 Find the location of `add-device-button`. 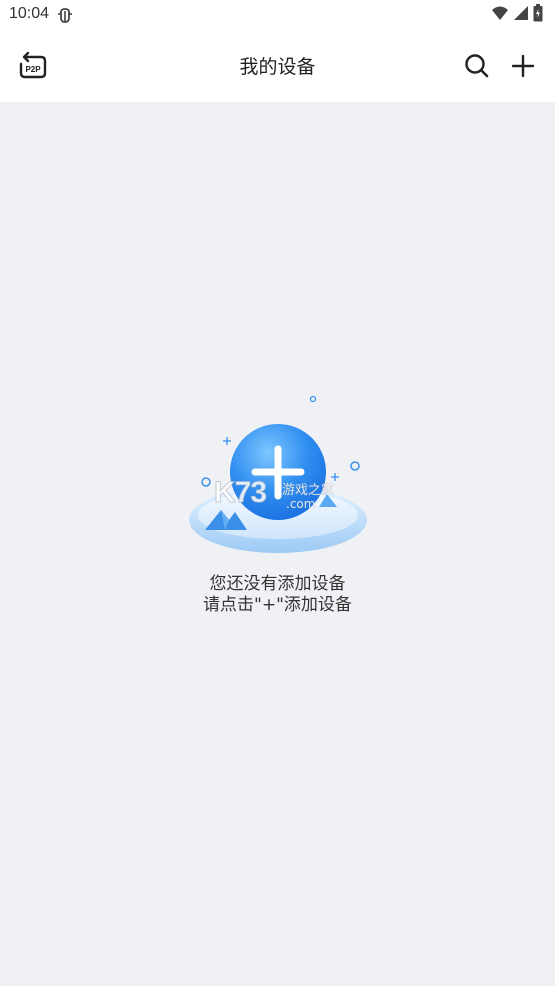

add-device-button is located at coordinates (523, 66).